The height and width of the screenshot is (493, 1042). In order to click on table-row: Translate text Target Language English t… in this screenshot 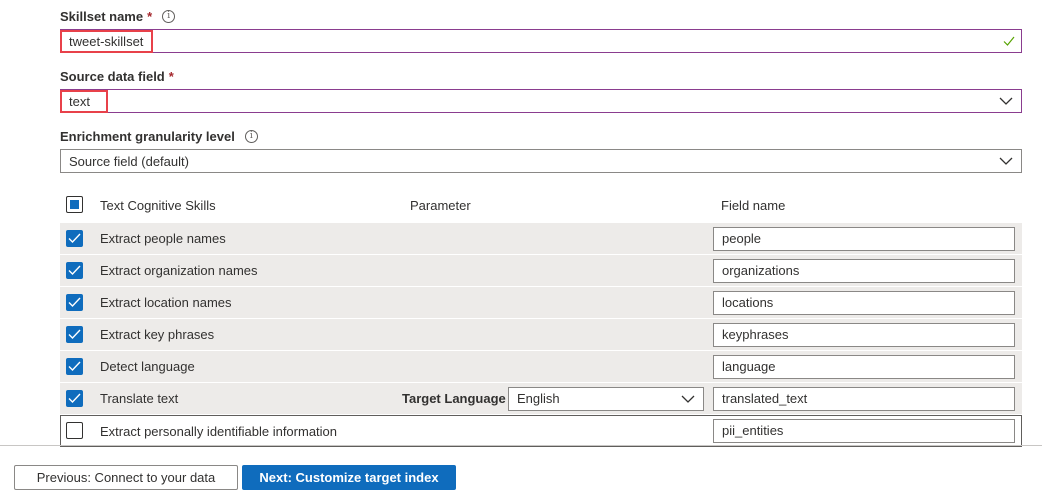, I will do `click(541, 398)`.